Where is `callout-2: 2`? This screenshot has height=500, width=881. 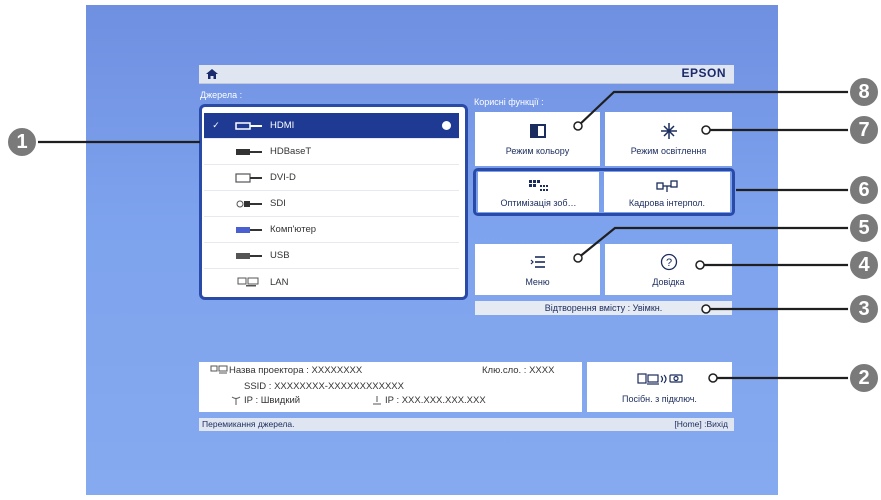
callout-2: 2 is located at coordinates (864, 378).